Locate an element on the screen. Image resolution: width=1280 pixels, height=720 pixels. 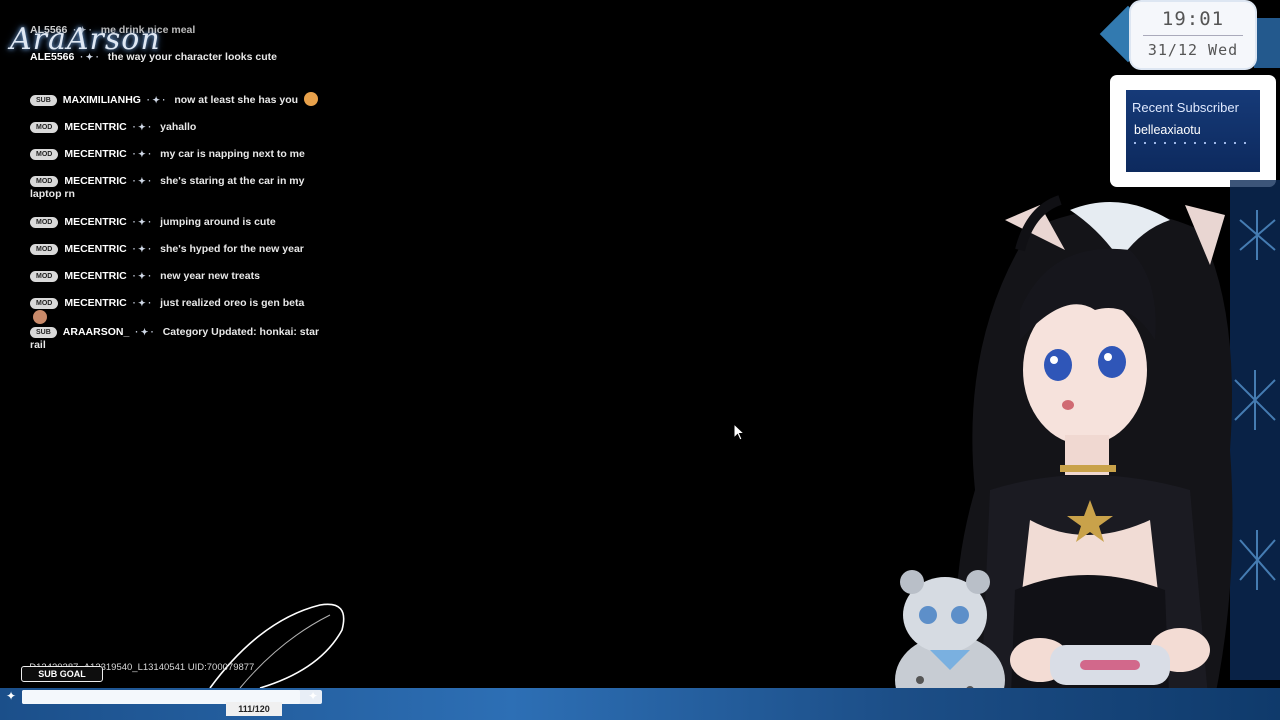
chat-message: MOD MECENTRIC · ✦ · new year new treats is located at coordinates (175, 276).